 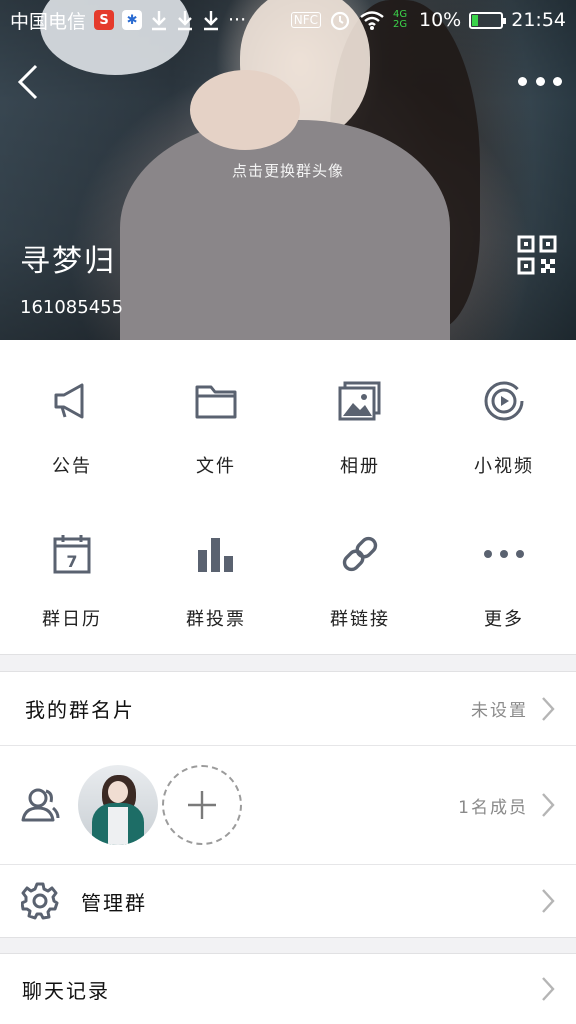 What do you see at coordinates (72, 575) in the screenshot?
I see `feature-calendar: 7 群日历` at bounding box center [72, 575].